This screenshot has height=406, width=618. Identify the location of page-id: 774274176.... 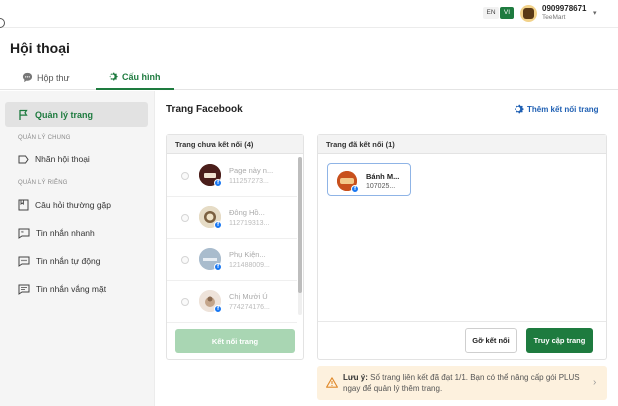
(249, 307).